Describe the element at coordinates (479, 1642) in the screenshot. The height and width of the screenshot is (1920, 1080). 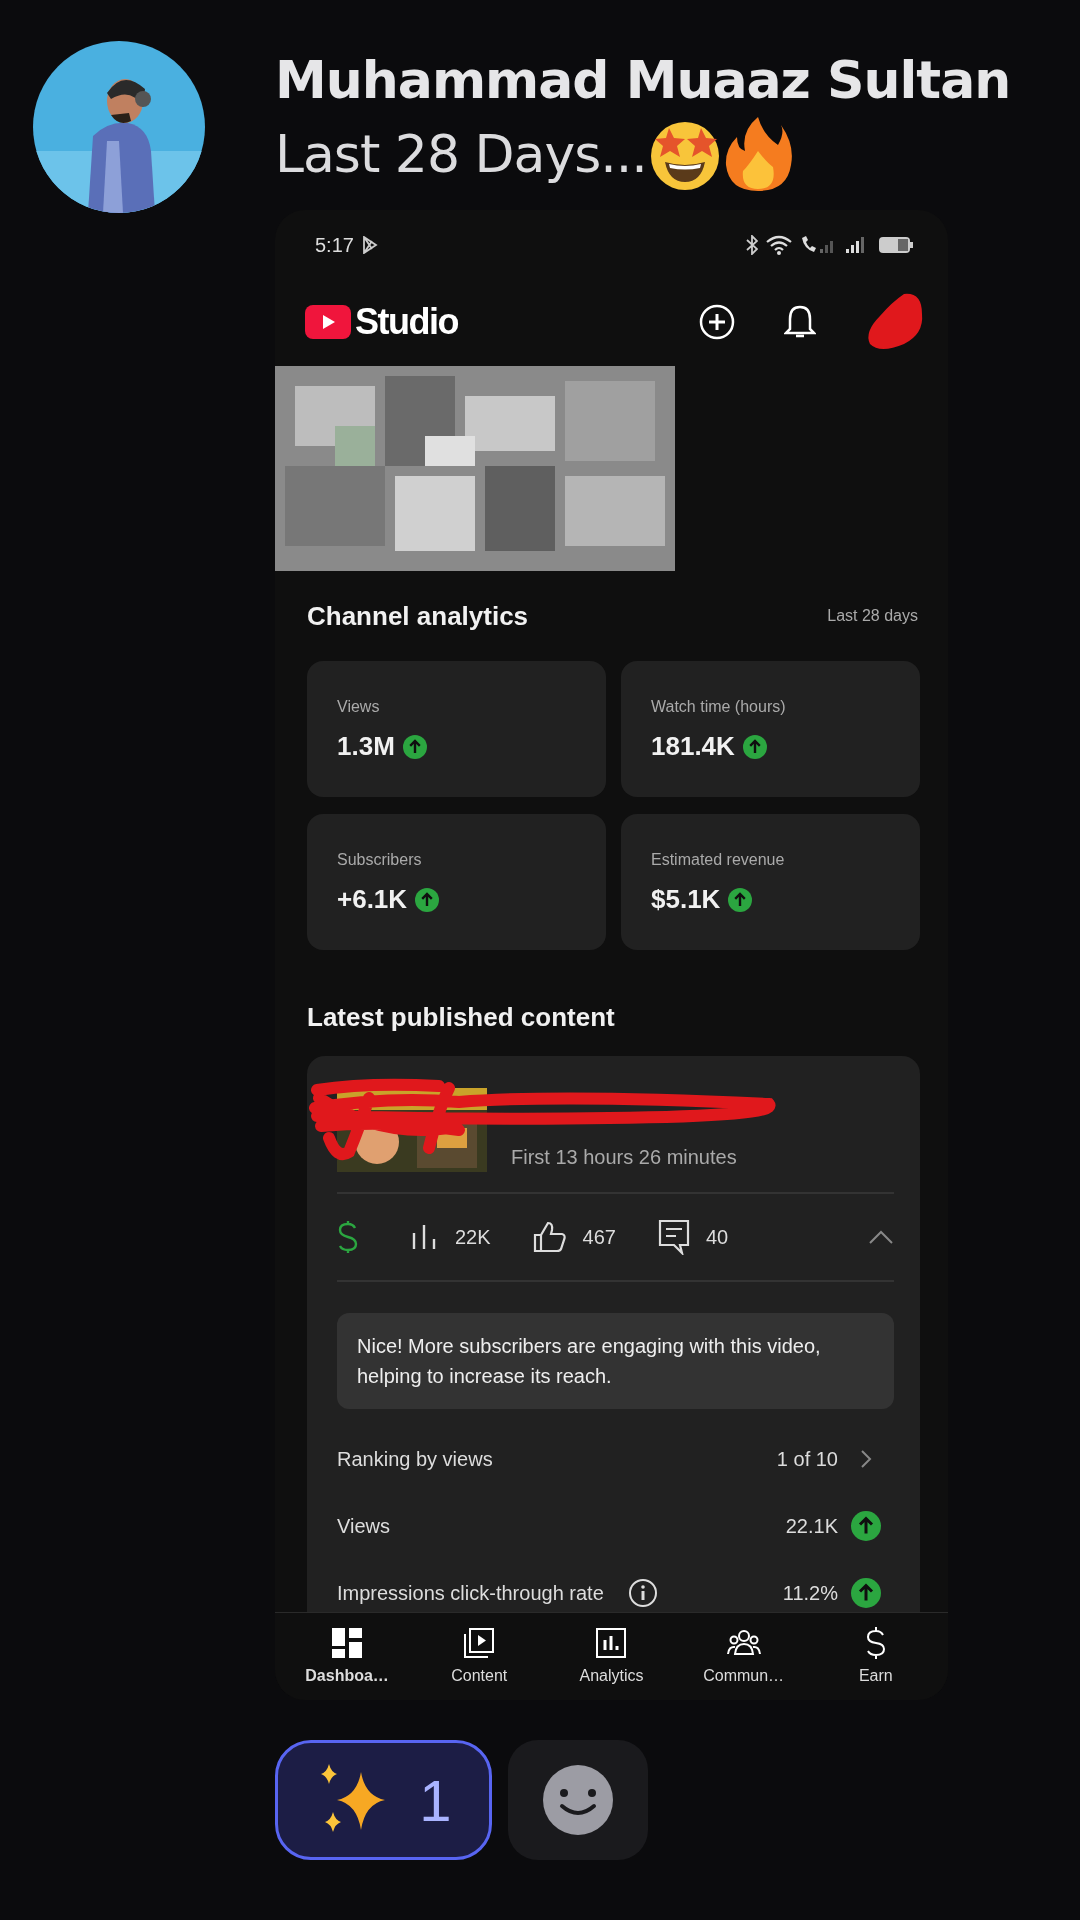
I see `video-library-icon` at that location.